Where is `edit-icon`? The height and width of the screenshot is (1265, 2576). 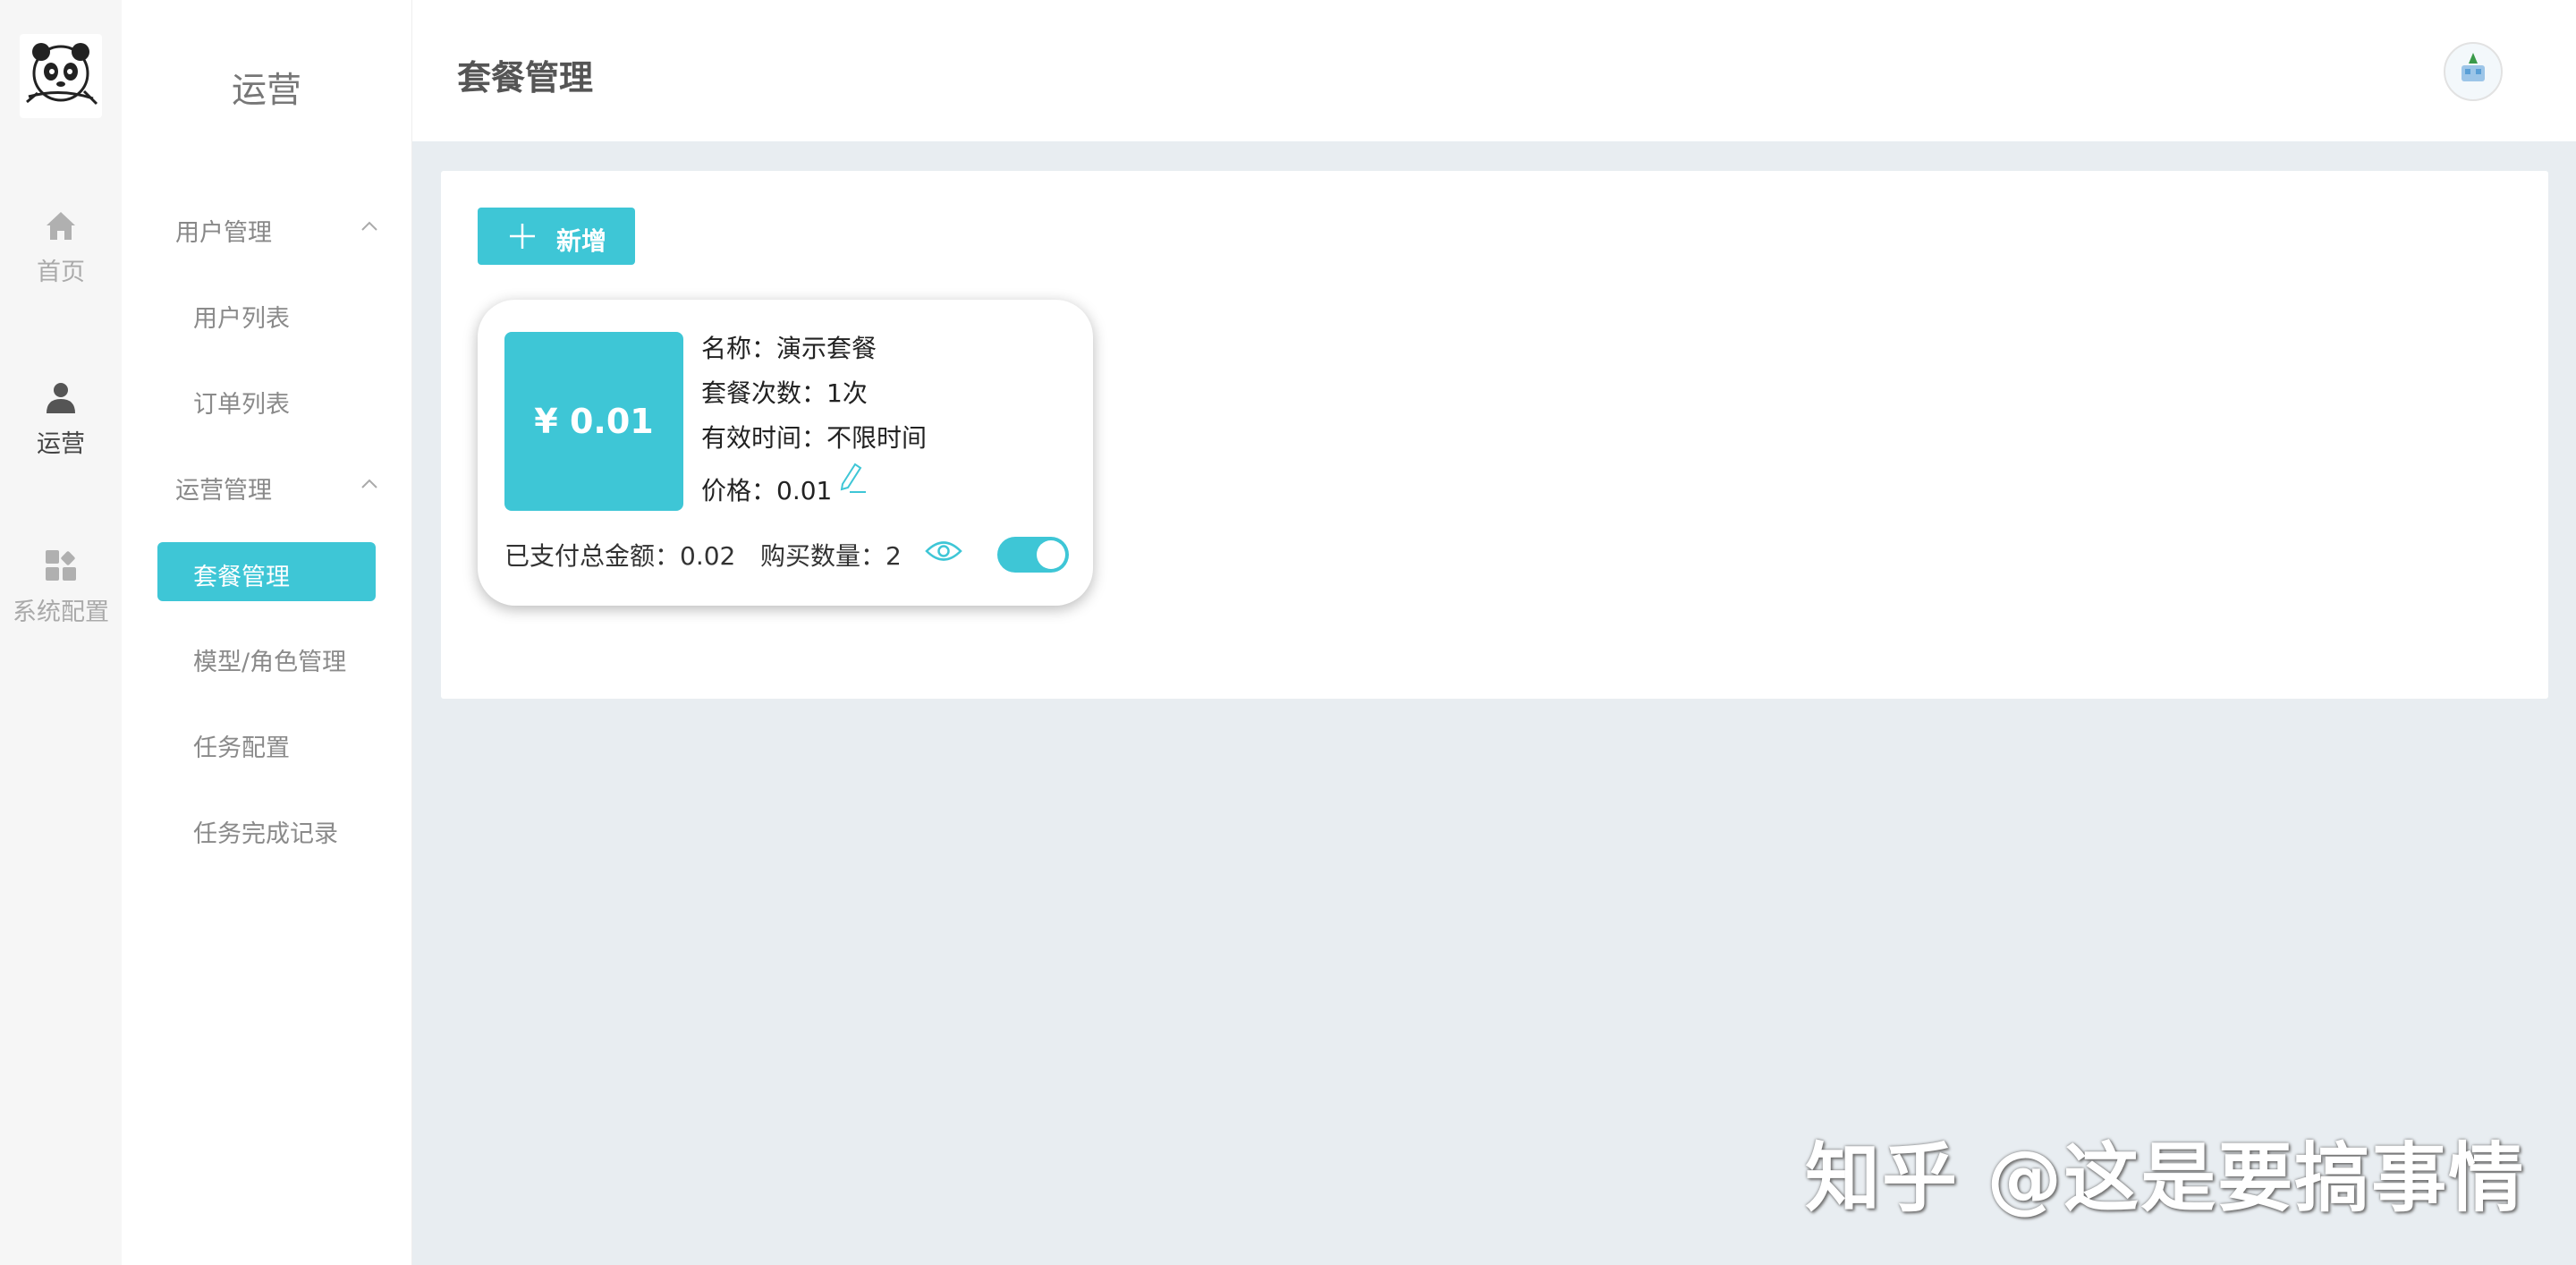
edit-icon is located at coordinates (852, 478).